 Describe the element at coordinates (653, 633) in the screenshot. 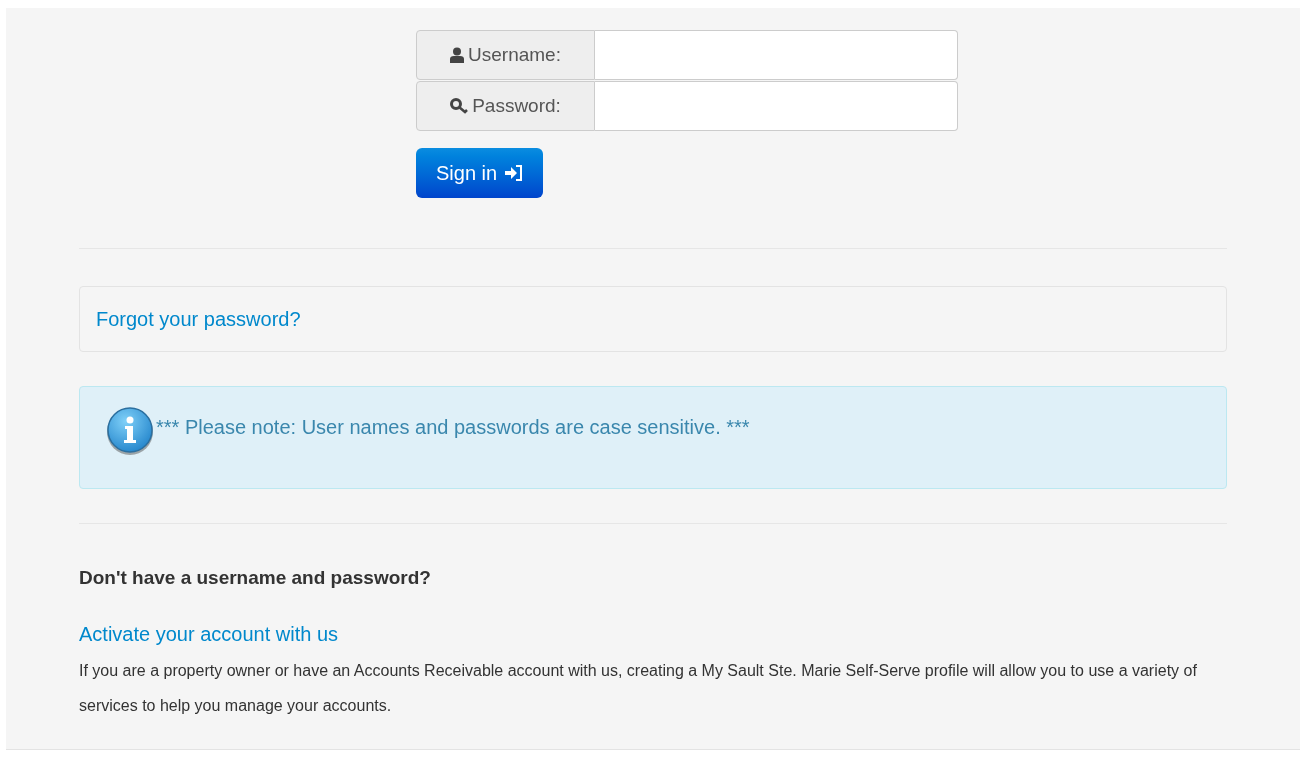

I see `activate-account-link: Activate your account with us` at that location.